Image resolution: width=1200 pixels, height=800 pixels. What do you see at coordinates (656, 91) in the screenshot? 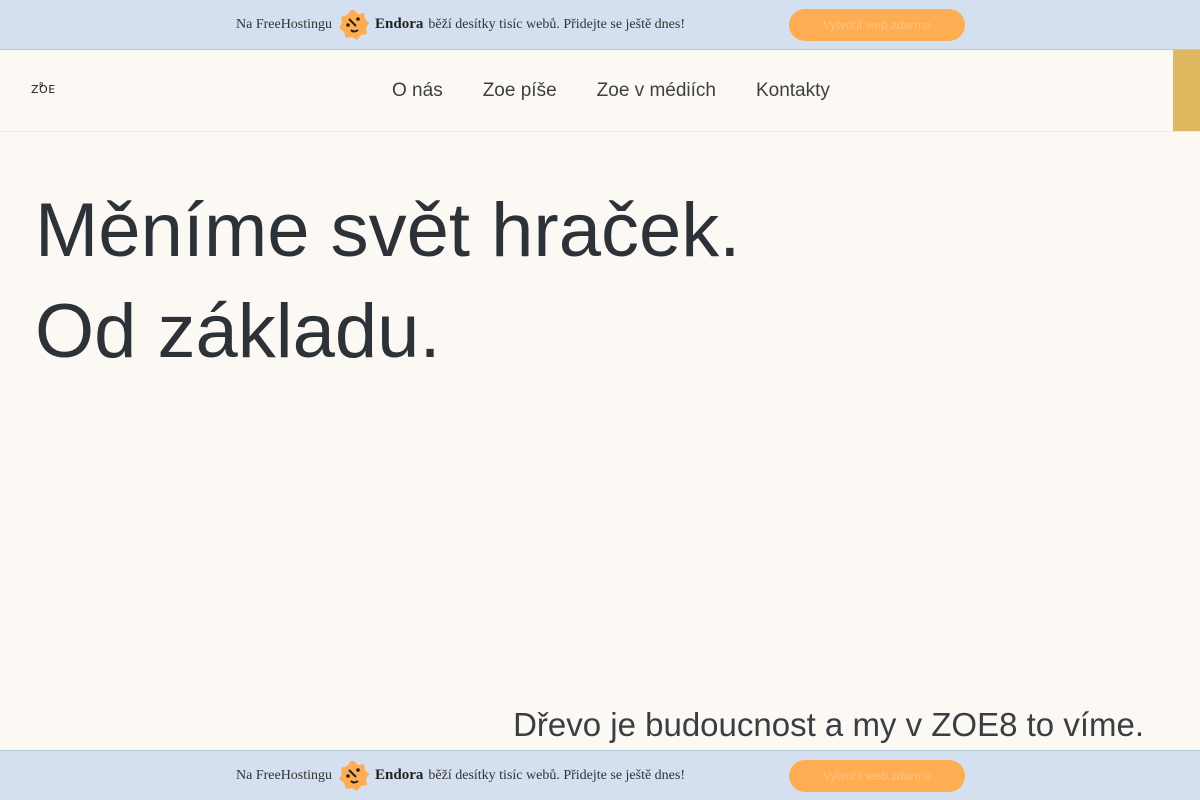
I see `nav-link-zoe-v-mediich: Zoe v médiích` at bounding box center [656, 91].